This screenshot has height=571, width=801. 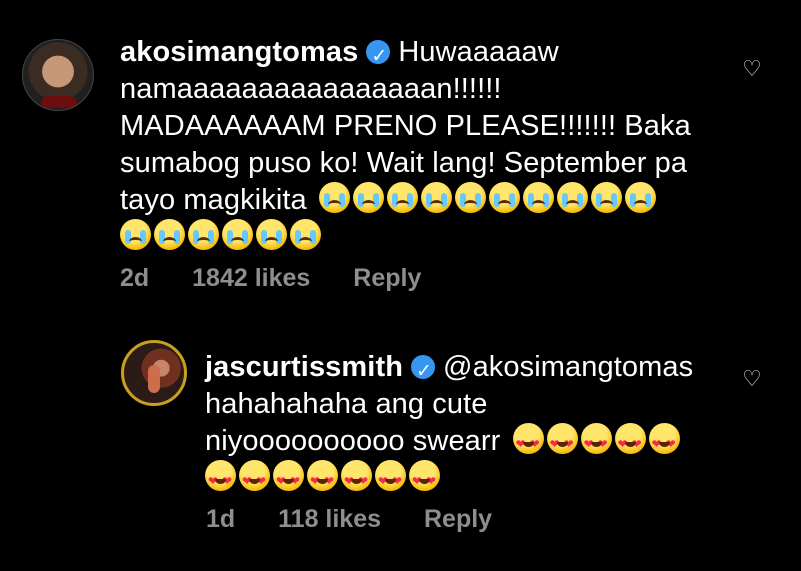 I want to click on reply-text-part: niyoooooooooo swearr, so click(x=353, y=441).